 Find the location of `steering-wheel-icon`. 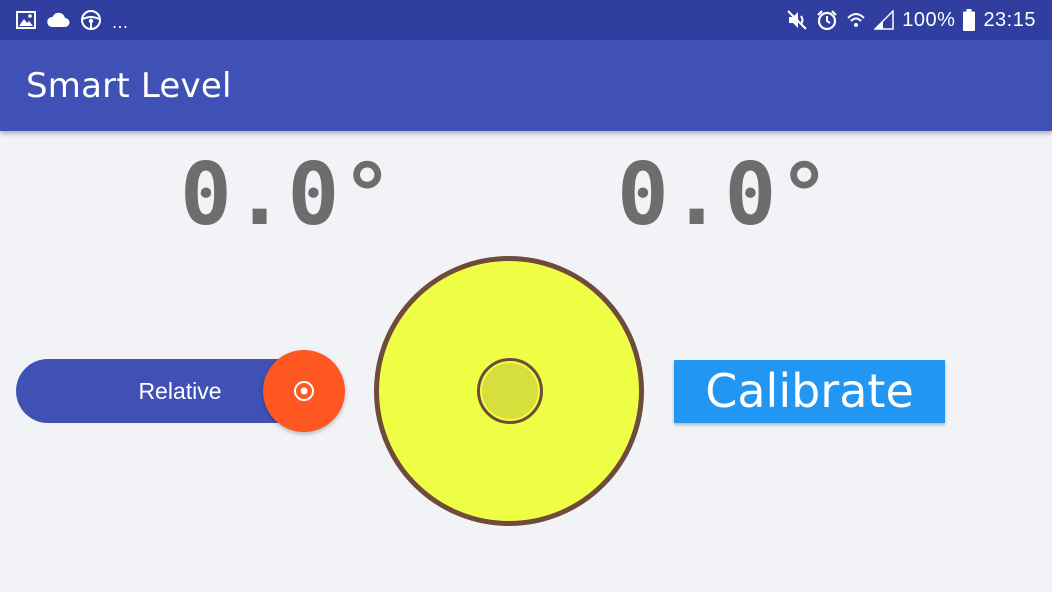

steering-wheel-icon is located at coordinates (91, 20).